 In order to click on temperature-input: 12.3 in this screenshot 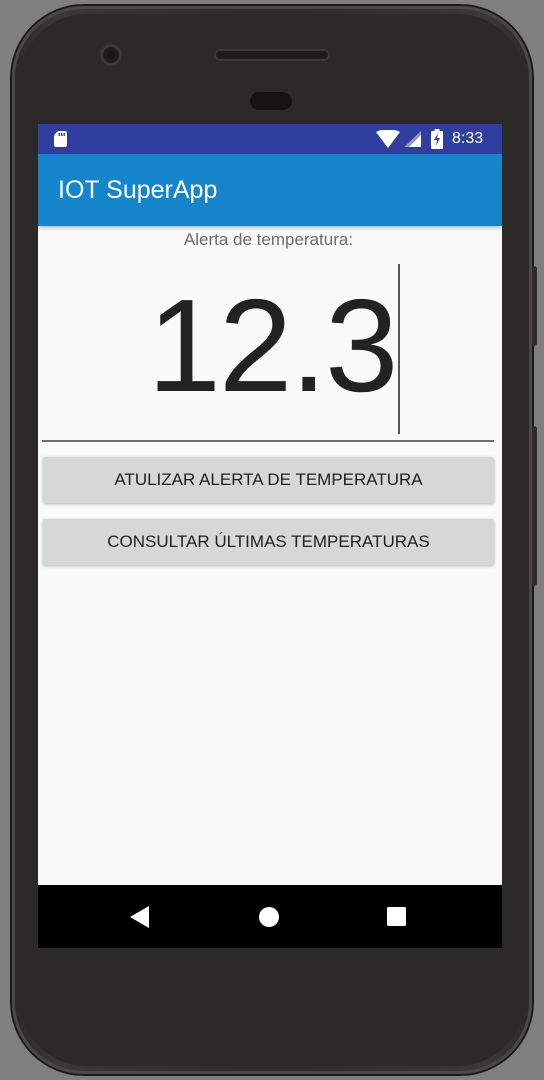, I will do `click(268, 352)`.